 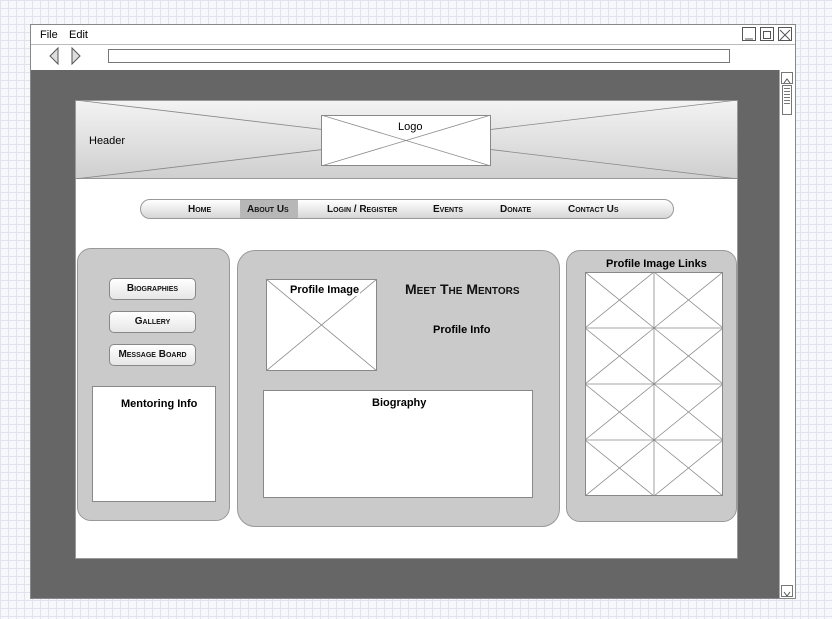 What do you see at coordinates (49, 35) in the screenshot?
I see `menu-file: File` at bounding box center [49, 35].